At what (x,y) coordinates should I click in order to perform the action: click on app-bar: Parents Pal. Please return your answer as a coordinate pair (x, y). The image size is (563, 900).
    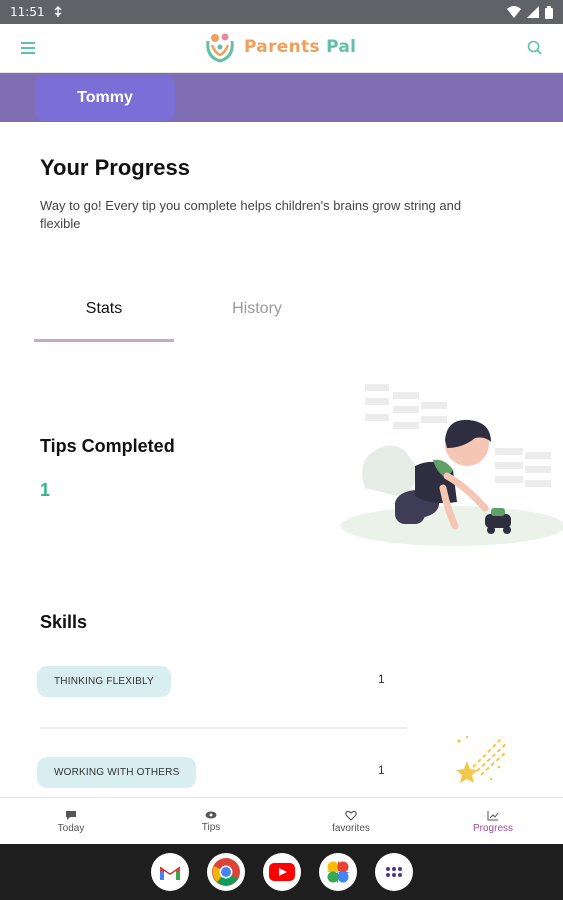
    Looking at the image, I should click on (281, 48).